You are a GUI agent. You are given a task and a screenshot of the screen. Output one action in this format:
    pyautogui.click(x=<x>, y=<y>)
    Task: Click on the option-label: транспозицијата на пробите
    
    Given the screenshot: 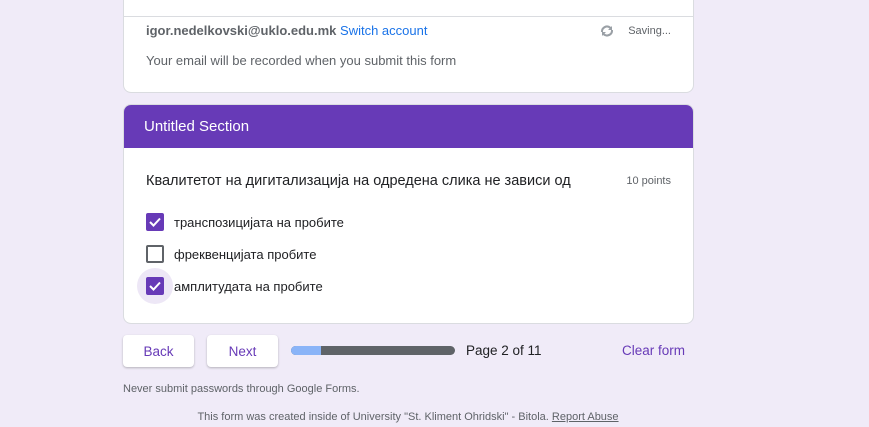 What is the action you would take?
    pyautogui.click(x=259, y=222)
    